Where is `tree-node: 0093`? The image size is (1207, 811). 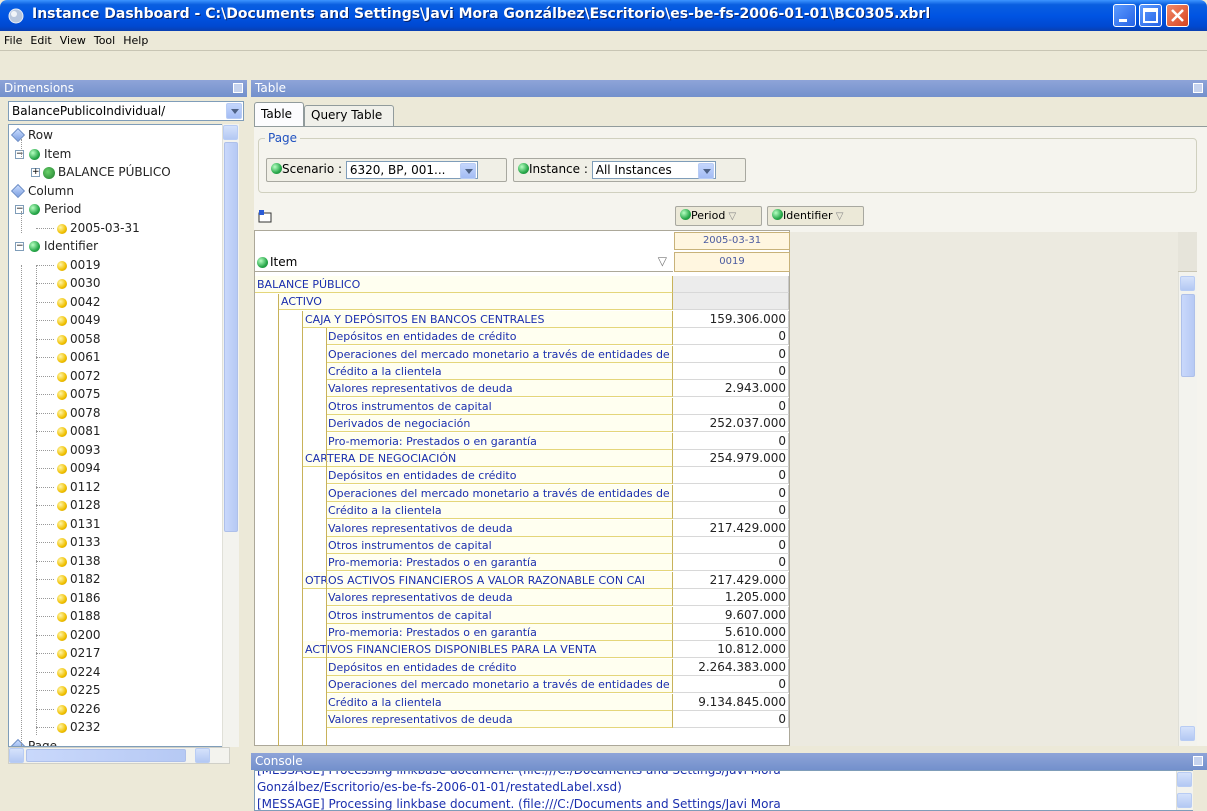 tree-node: 0093 is located at coordinates (114, 451).